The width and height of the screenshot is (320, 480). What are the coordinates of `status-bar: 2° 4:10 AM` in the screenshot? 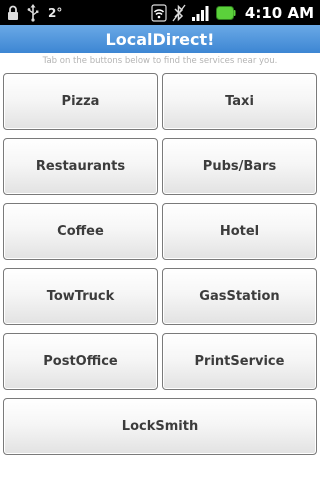 It's located at (160, 12).